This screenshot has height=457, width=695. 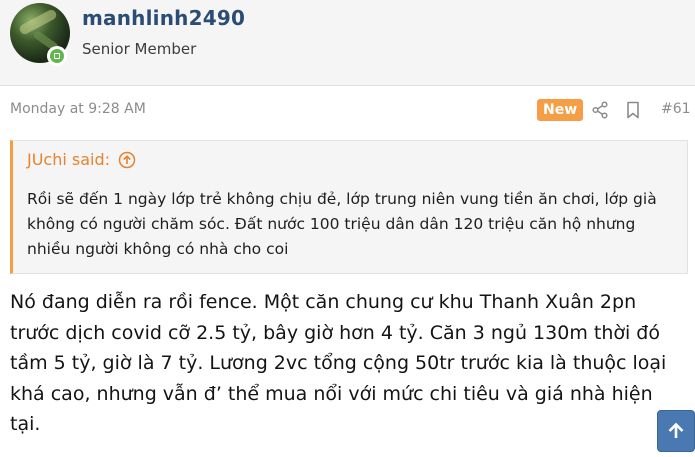 What do you see at coordinates (78, 109) in the screenshot?
I see `post-date: Monday at 9:28 AM` at bounding box center [78, 109].